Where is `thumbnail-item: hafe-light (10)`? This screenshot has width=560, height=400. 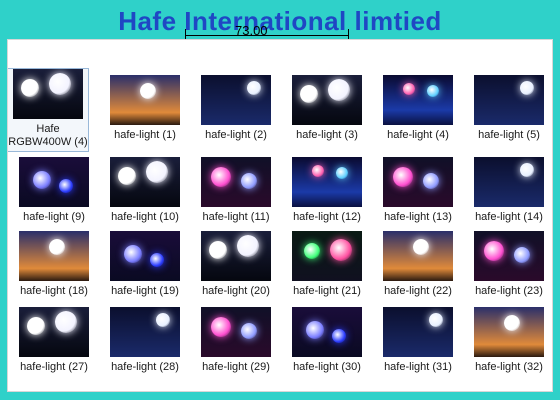
thumbnail-item: hafe-light (10) is located at coordinates (145, 190).